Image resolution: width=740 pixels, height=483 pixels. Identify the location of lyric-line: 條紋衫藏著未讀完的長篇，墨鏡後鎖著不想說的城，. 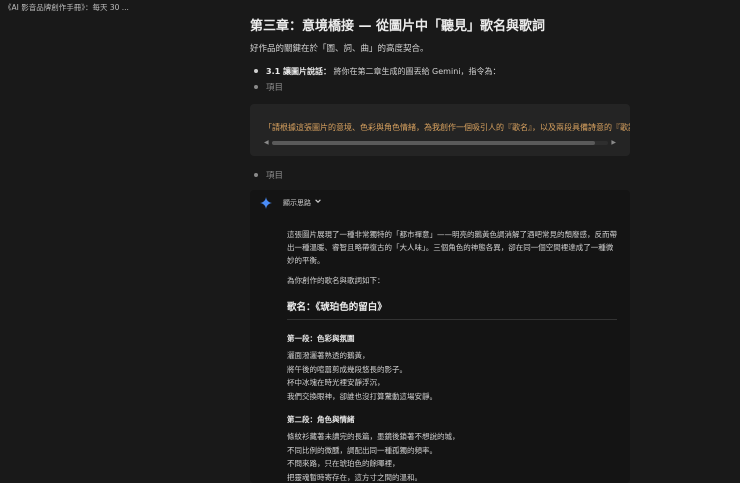
(373, 436).